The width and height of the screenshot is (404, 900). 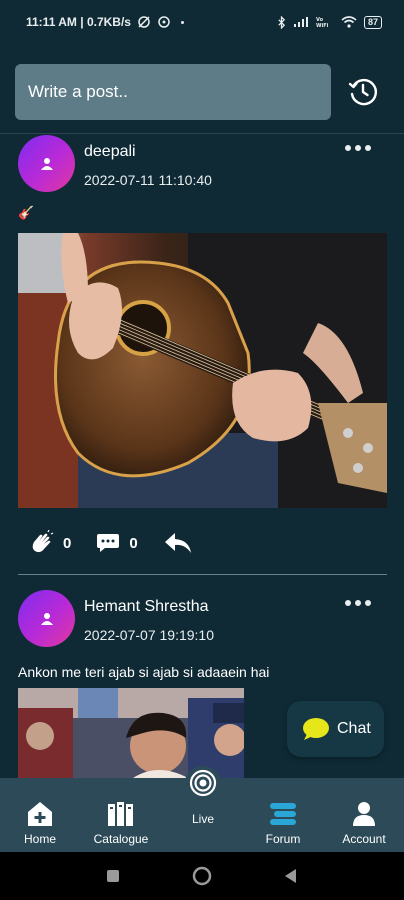 I want to click on post-meta: deepali 2022-07-11 11:10:40, so click(x=148, y=165).